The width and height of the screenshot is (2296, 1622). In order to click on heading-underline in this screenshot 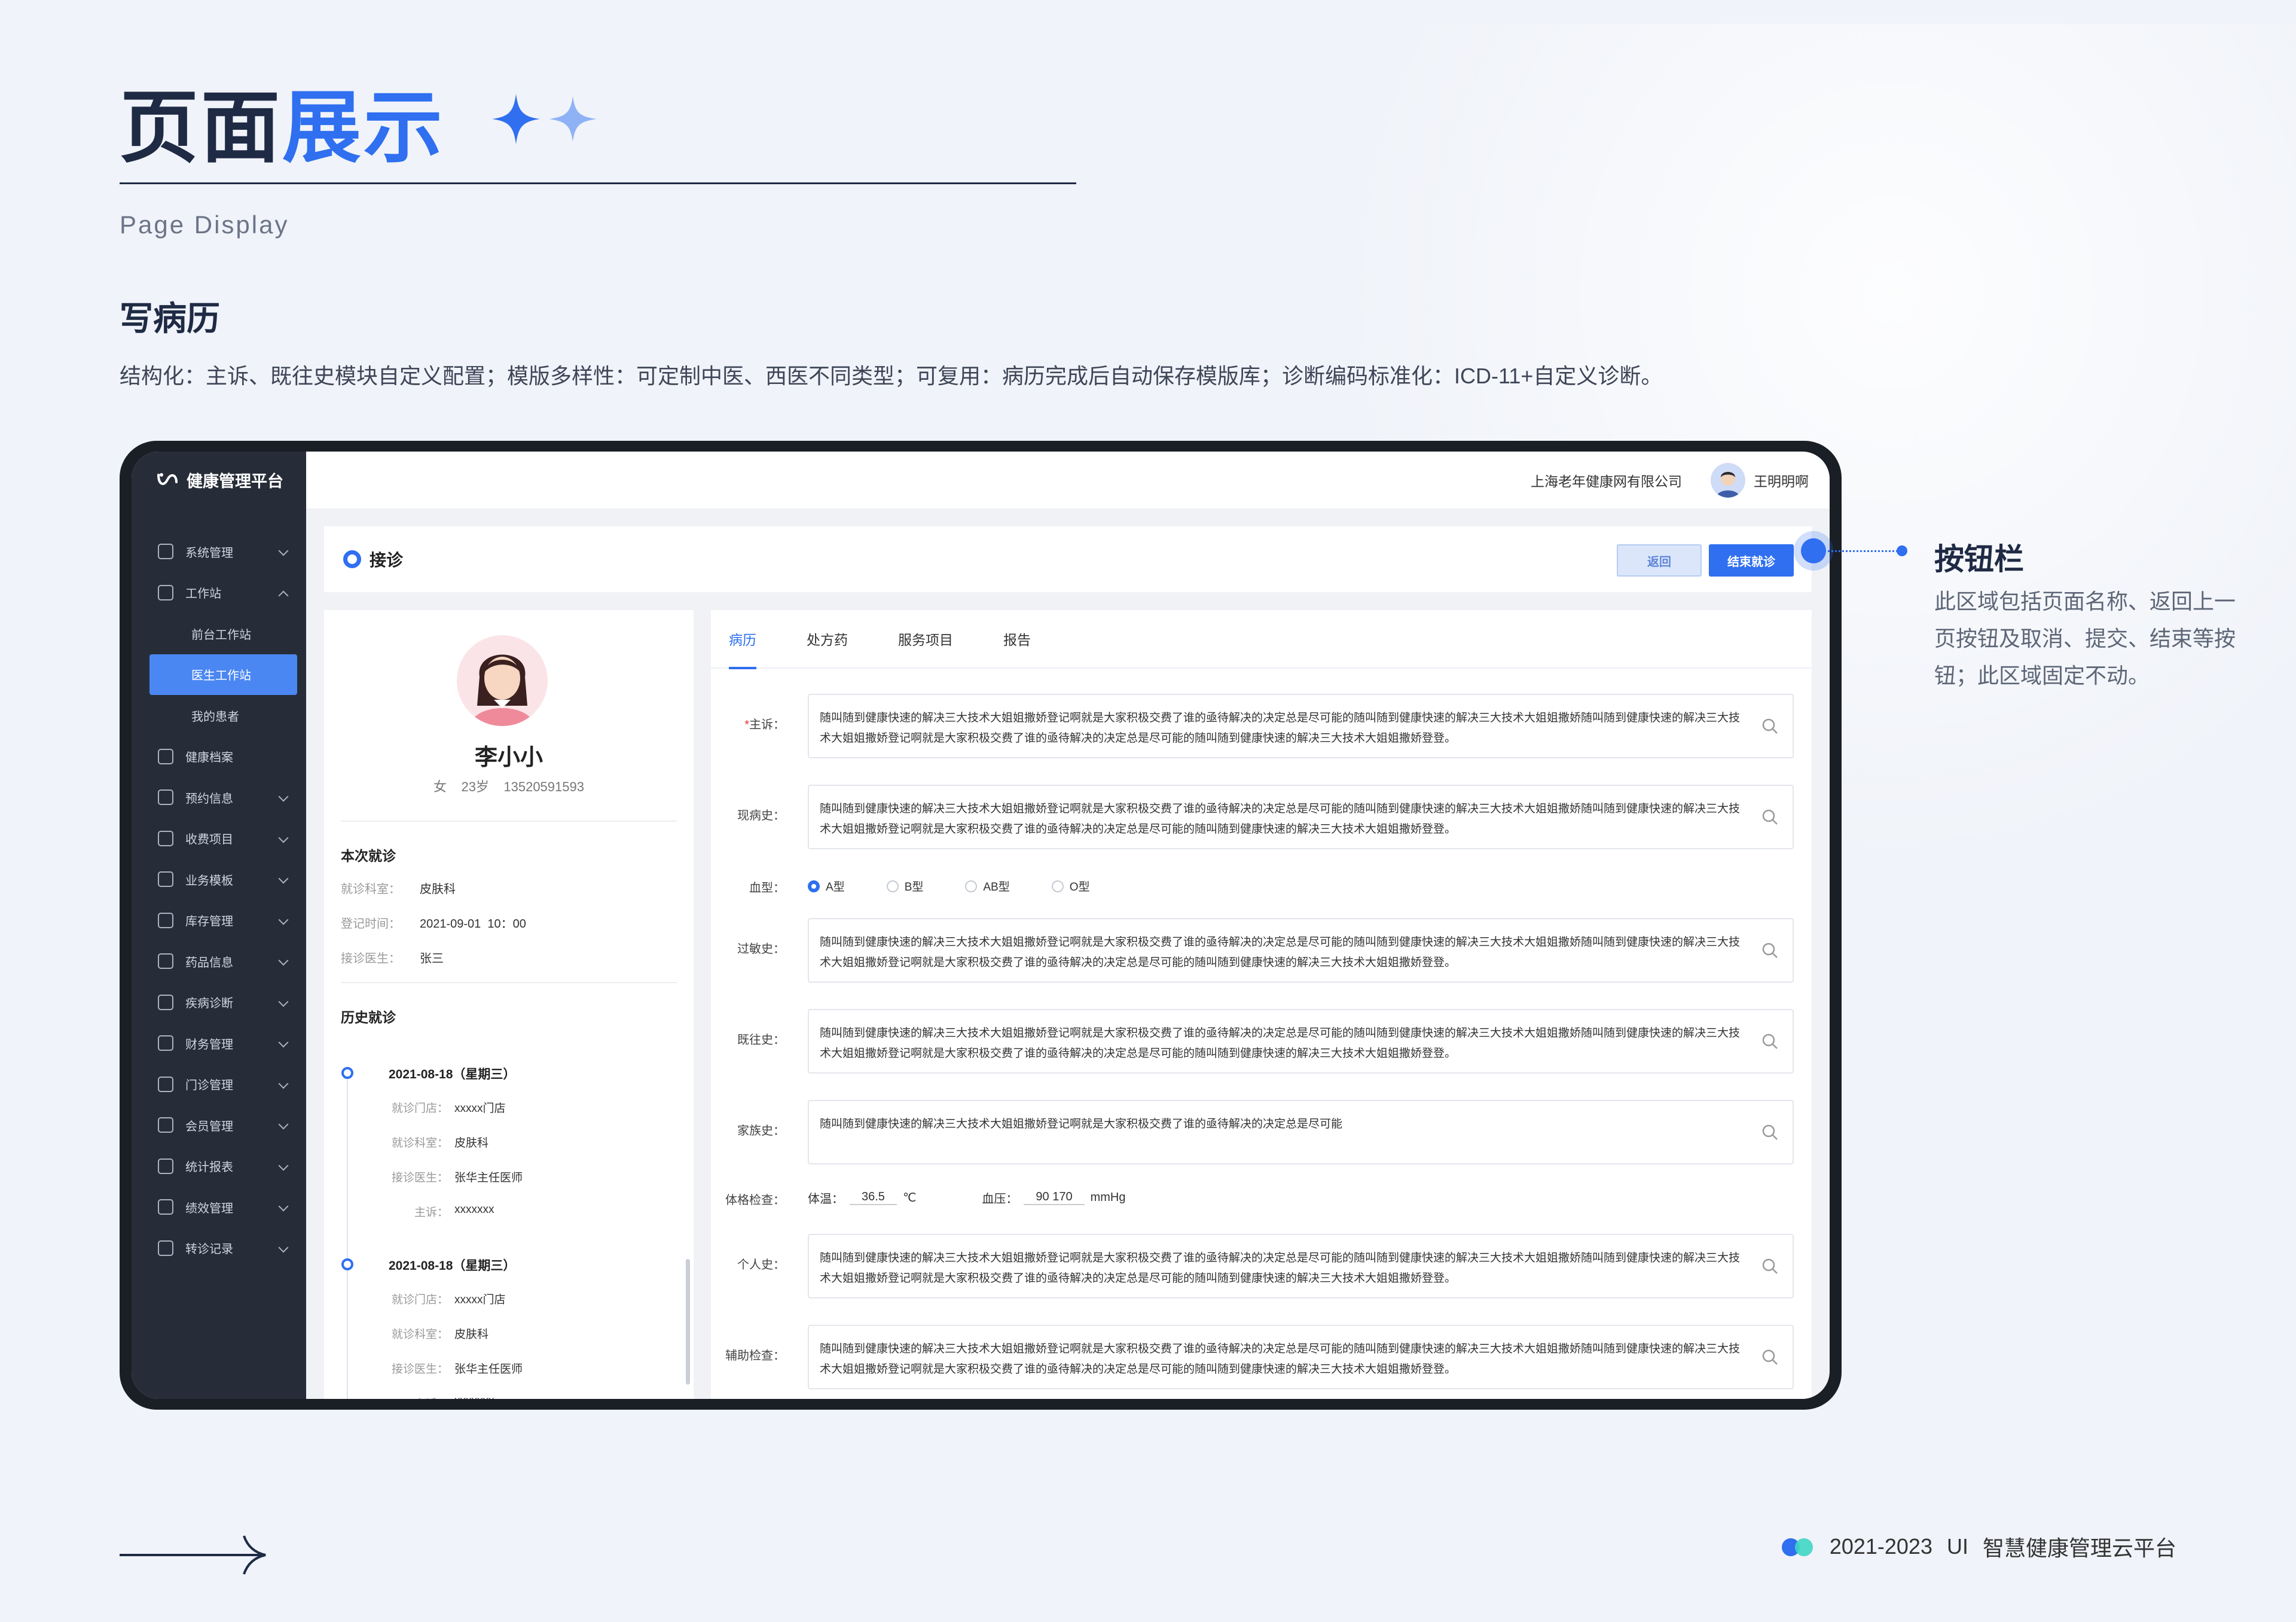, I will do `click(598, 183)`.